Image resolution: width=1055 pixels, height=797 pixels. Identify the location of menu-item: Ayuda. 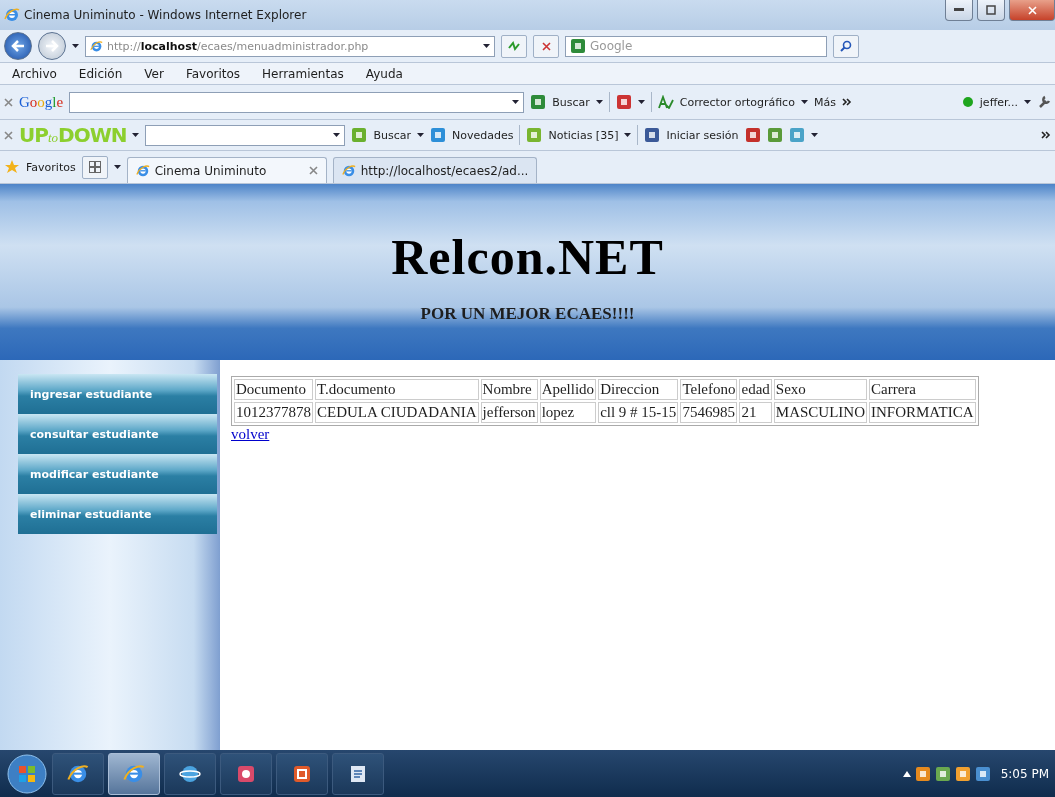
(384, 73).